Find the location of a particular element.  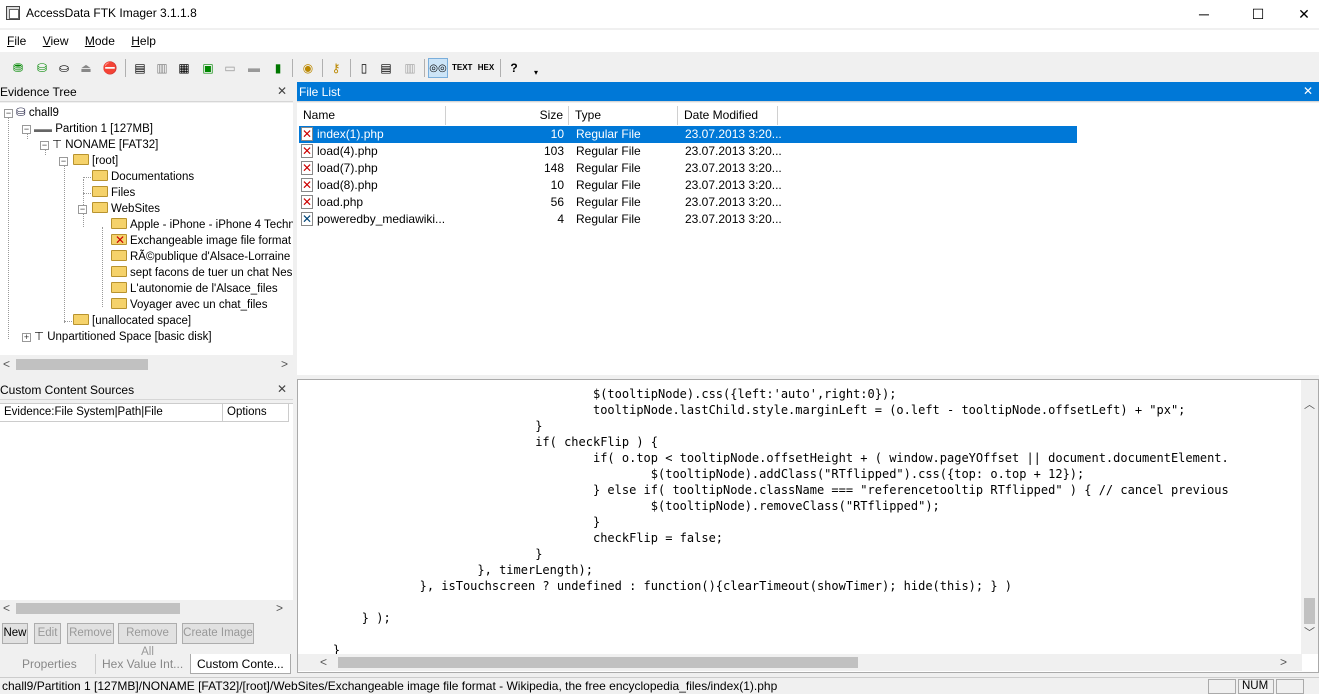

scroll-down-icon: ﹀ is located at coordinates (1309, 632).